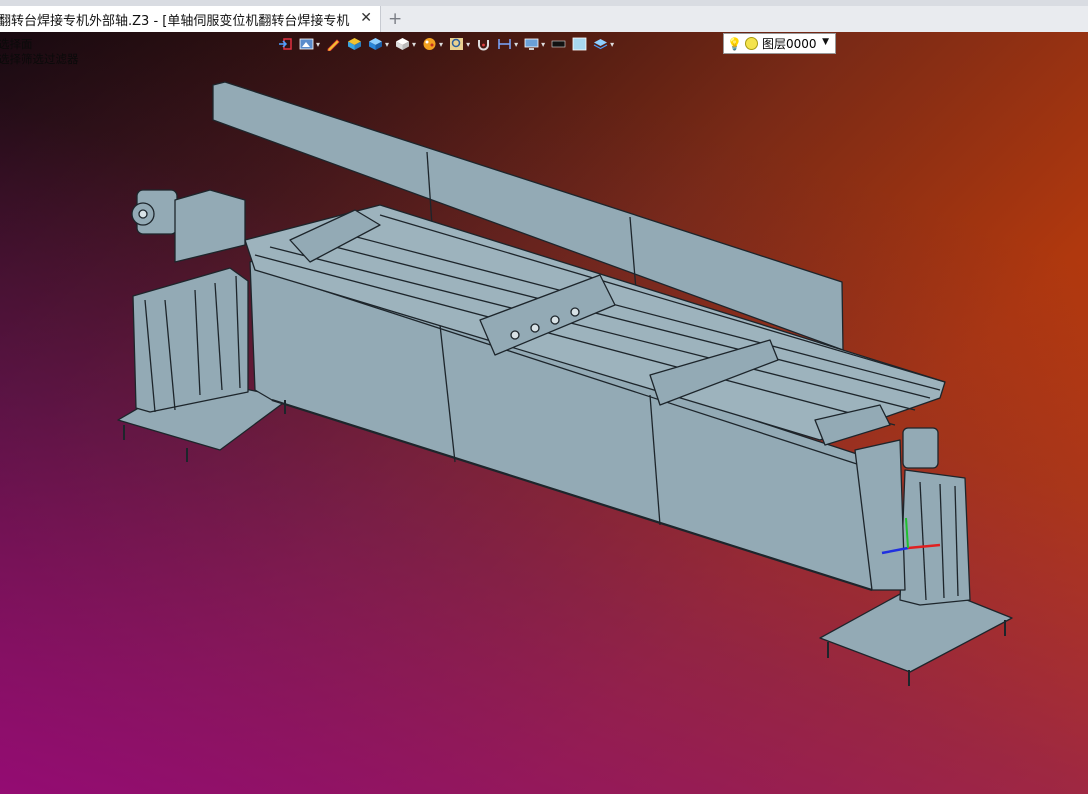 The image size is (1088, 794). Describe the element at coordinates (16, 44) in the screenshot. I see `viewport-overlay-line-1: 选择面` at that location.